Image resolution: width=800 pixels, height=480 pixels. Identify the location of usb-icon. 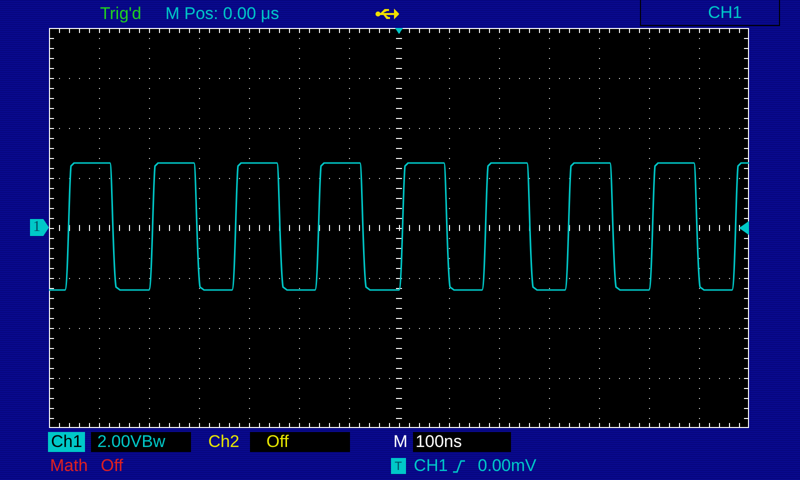
(387, 14).